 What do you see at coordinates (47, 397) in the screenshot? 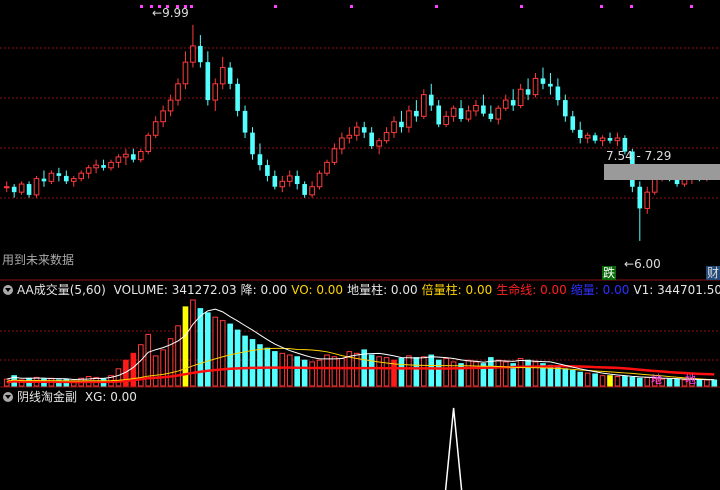
I see `indicator-panel-title: 阴线淘金副` at bounding box center [47, 397].